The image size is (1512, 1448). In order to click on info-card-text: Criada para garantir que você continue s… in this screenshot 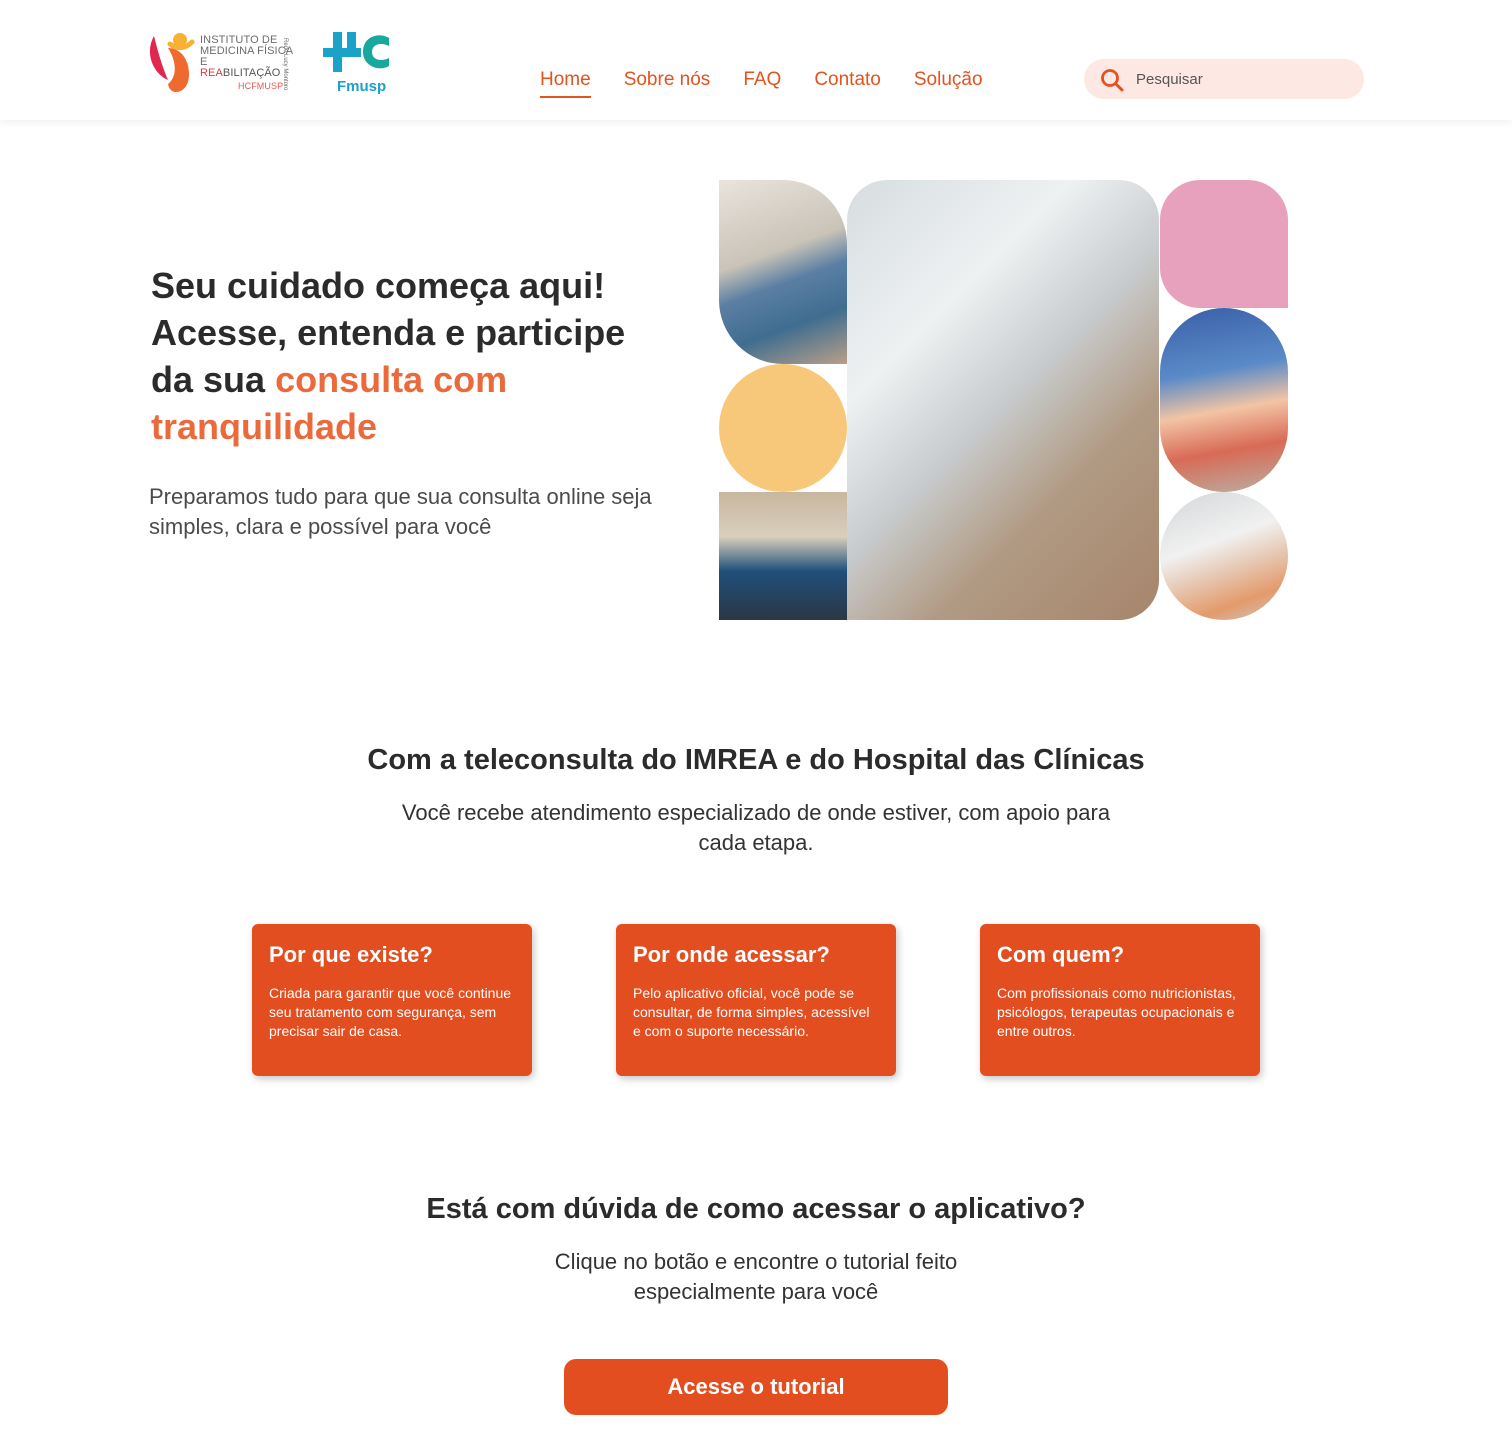, I will do `click(390, 1012)`.